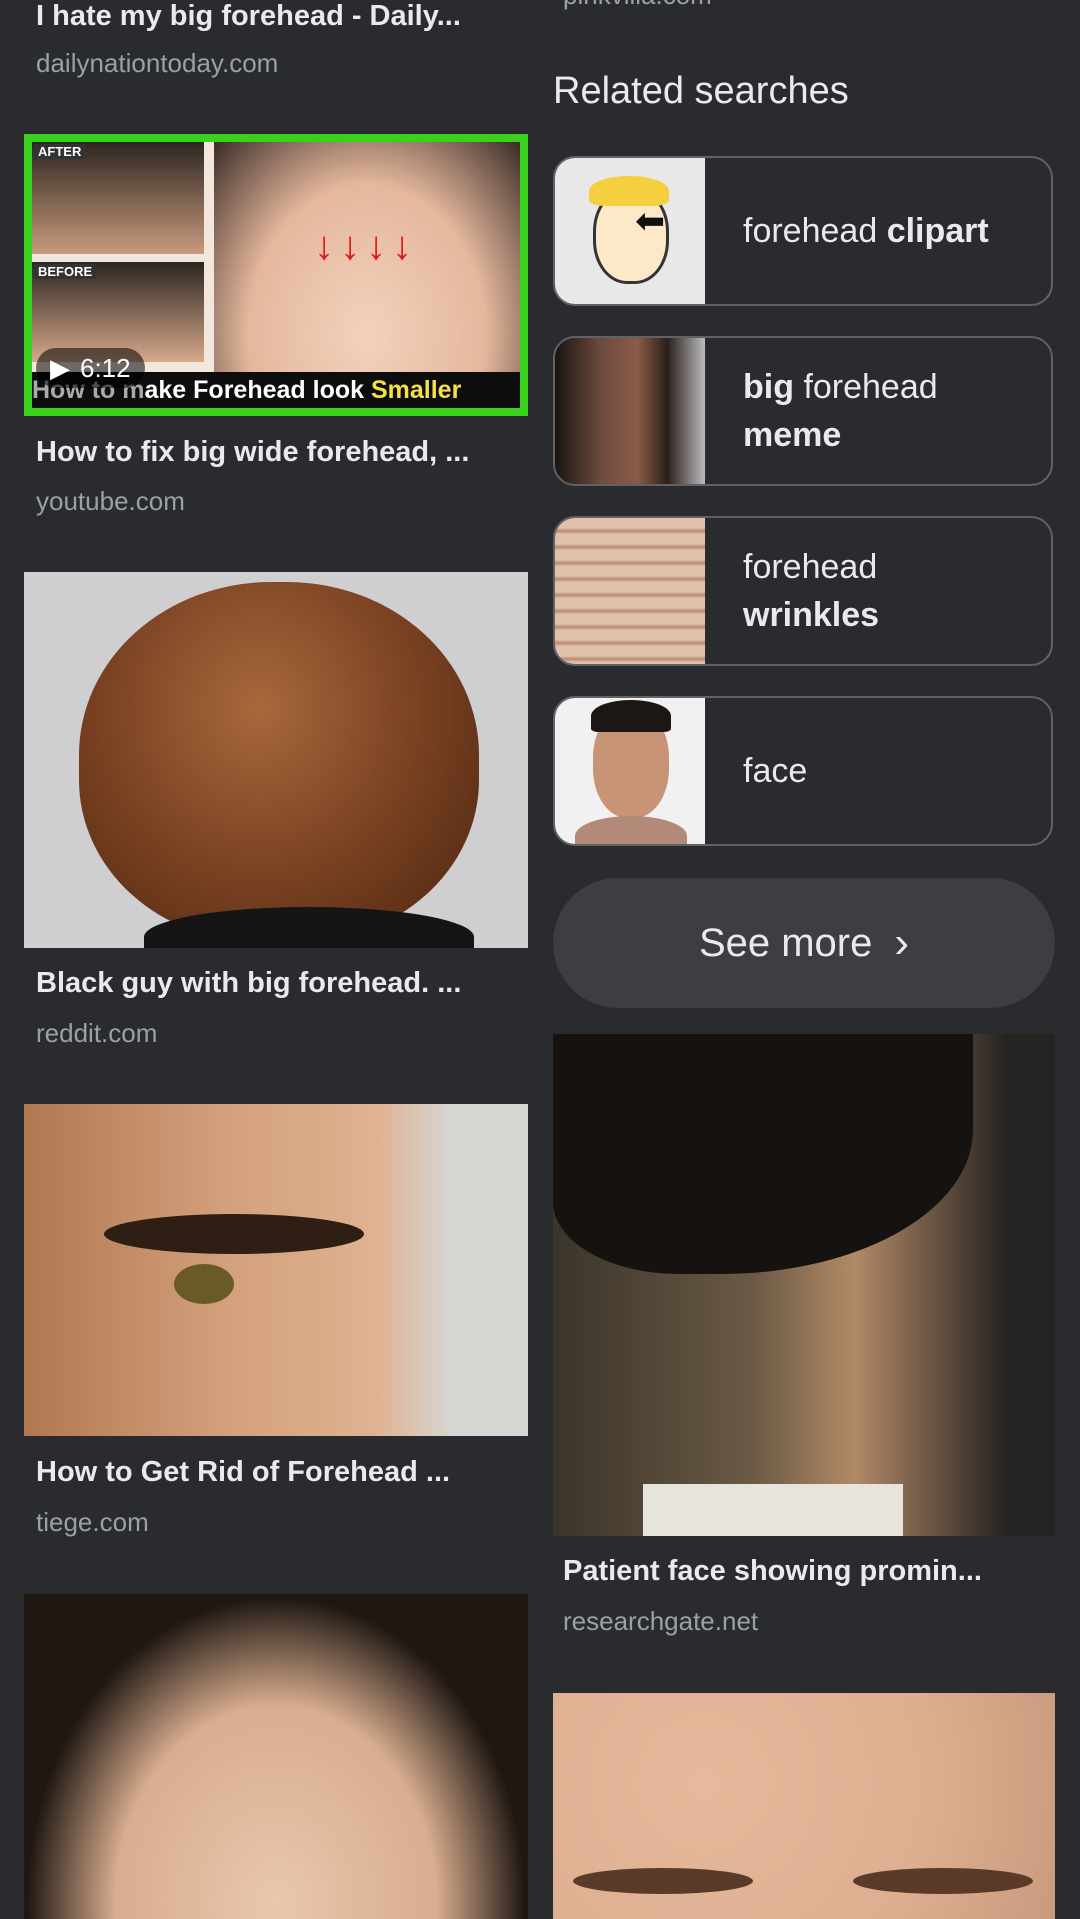  What do you see at coordinates (803, 591) in the screenshot?
I see `related-search-forehead-wrinkles: forehead wrinkles` at bounding box center [803, 591].